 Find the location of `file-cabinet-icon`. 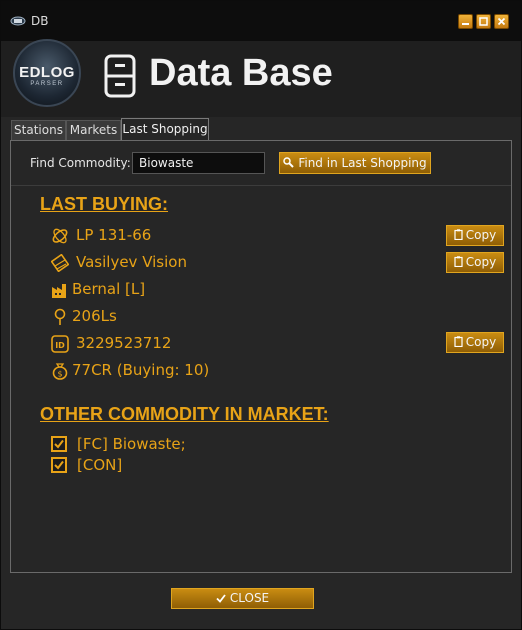

file-cabinet-icon is located at coordinates (120, 76).